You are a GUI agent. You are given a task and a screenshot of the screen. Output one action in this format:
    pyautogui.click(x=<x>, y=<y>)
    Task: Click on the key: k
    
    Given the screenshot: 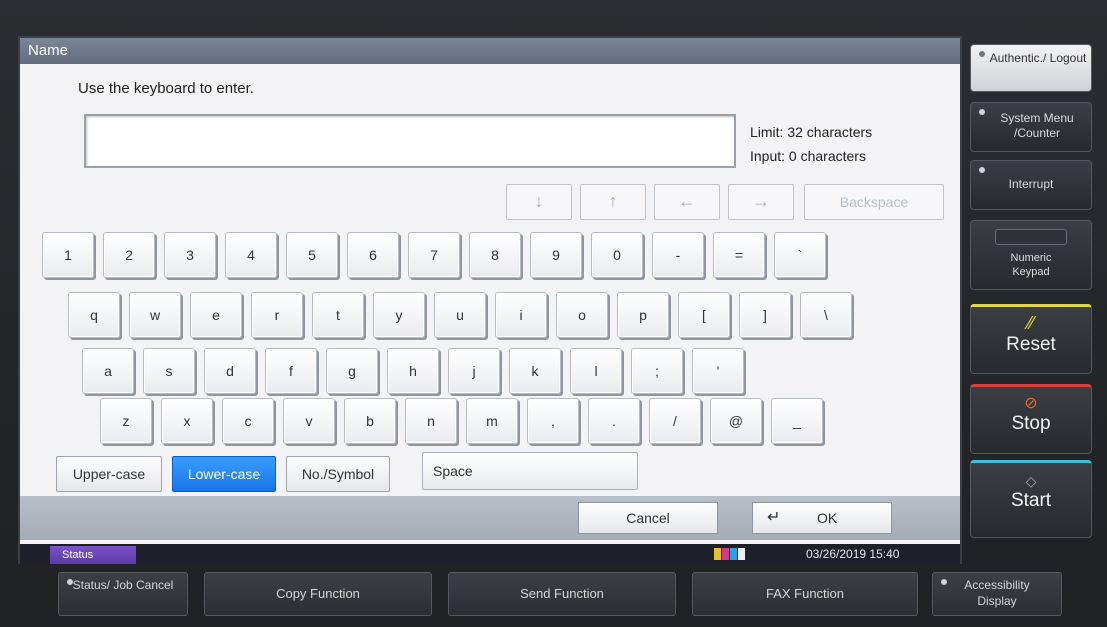 What is the action you would take?
    pyautogui.click(x=535, y=371)
    